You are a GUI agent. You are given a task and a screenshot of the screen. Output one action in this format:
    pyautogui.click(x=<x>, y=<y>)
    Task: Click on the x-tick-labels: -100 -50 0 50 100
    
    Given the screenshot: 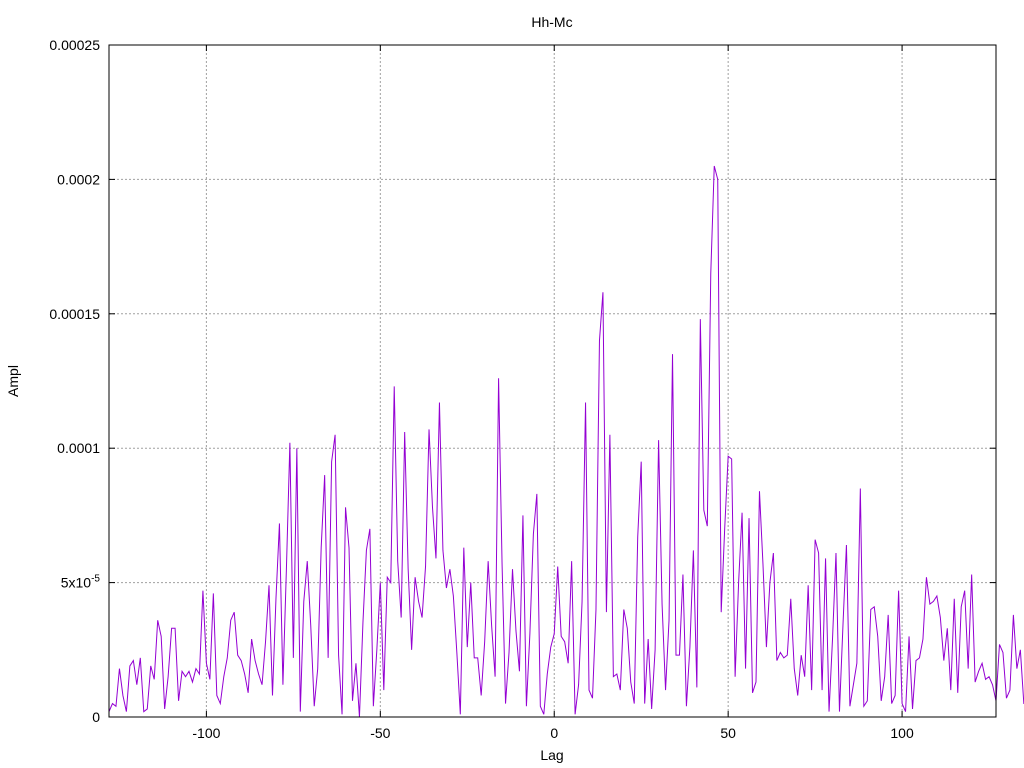 What is the action you would take?
    pyautogui.click(x=553, y=733)
    